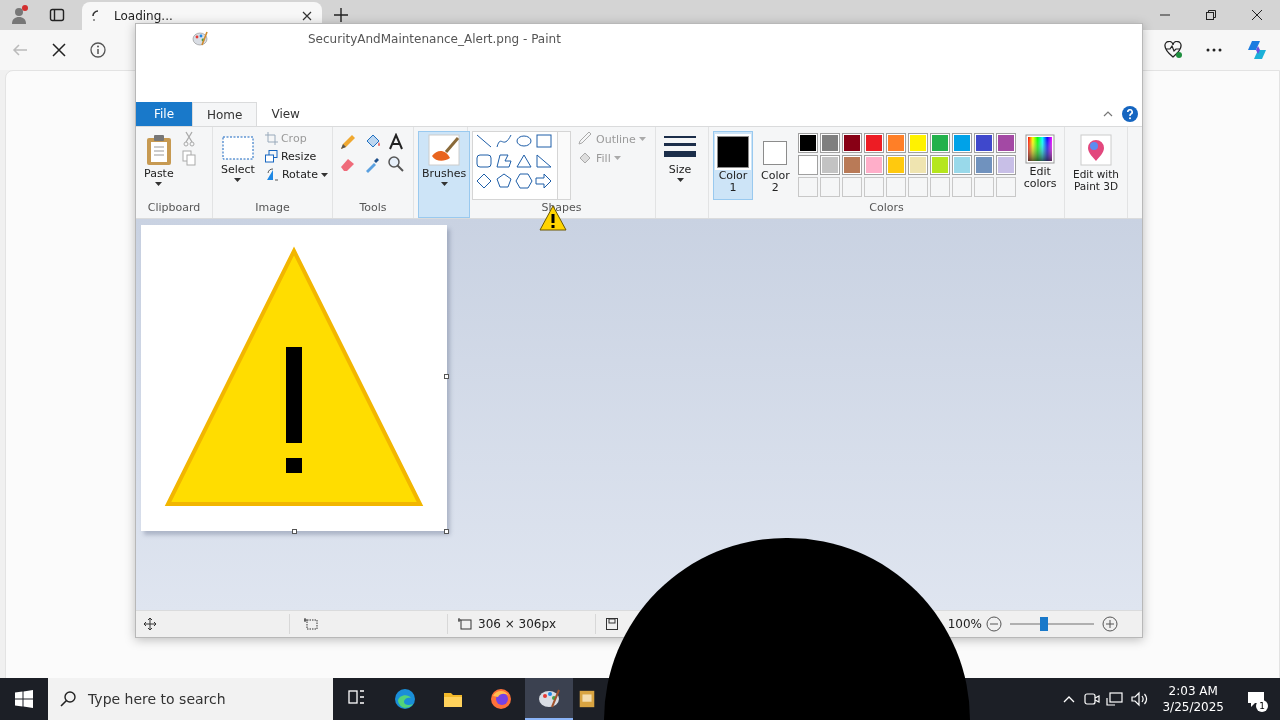 The width and height of the screenshot is (1280, 720). Describe the element at coordinates (24, 699) in the screenshot. I see `windows-start-icon` at that location.